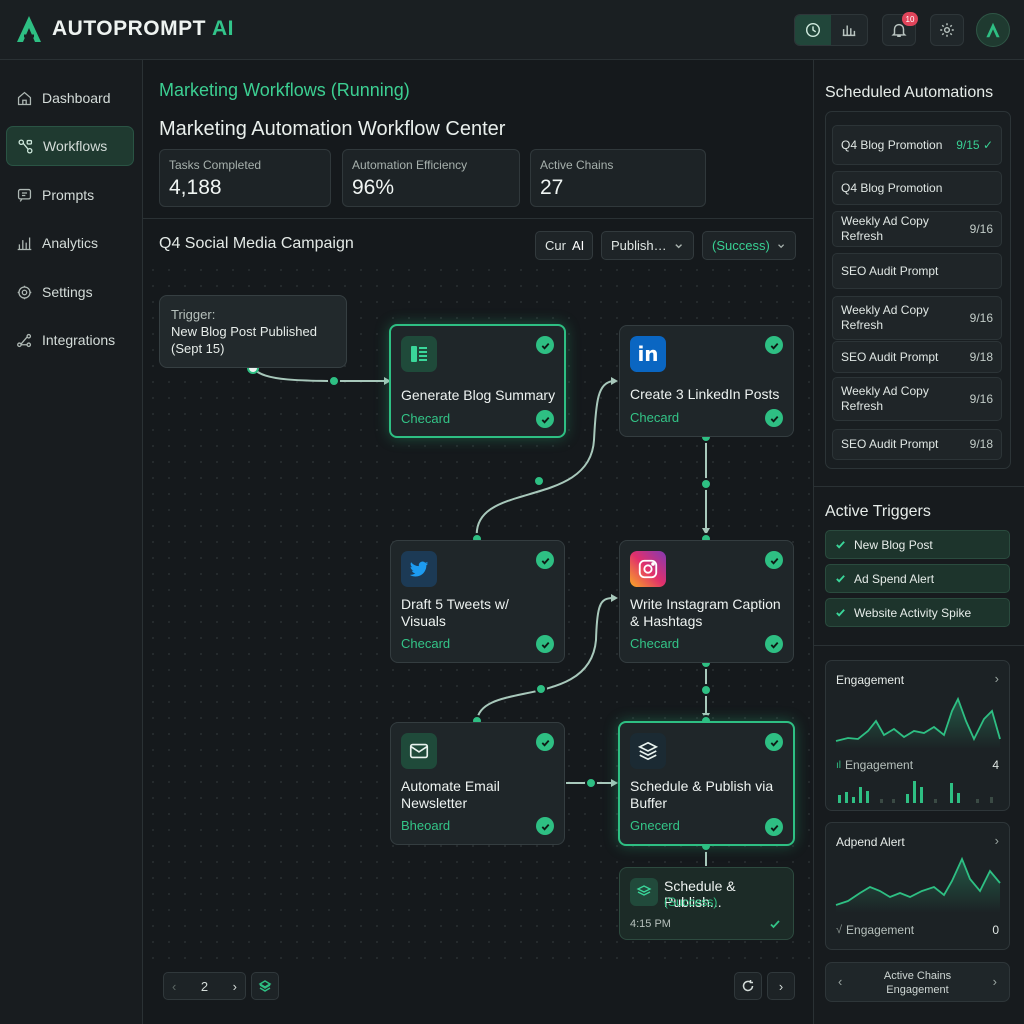 The height and width of the screenshot is (1024, 1024). I want to click on sidebar-item-integrations: Integrations, so click(70, 340).